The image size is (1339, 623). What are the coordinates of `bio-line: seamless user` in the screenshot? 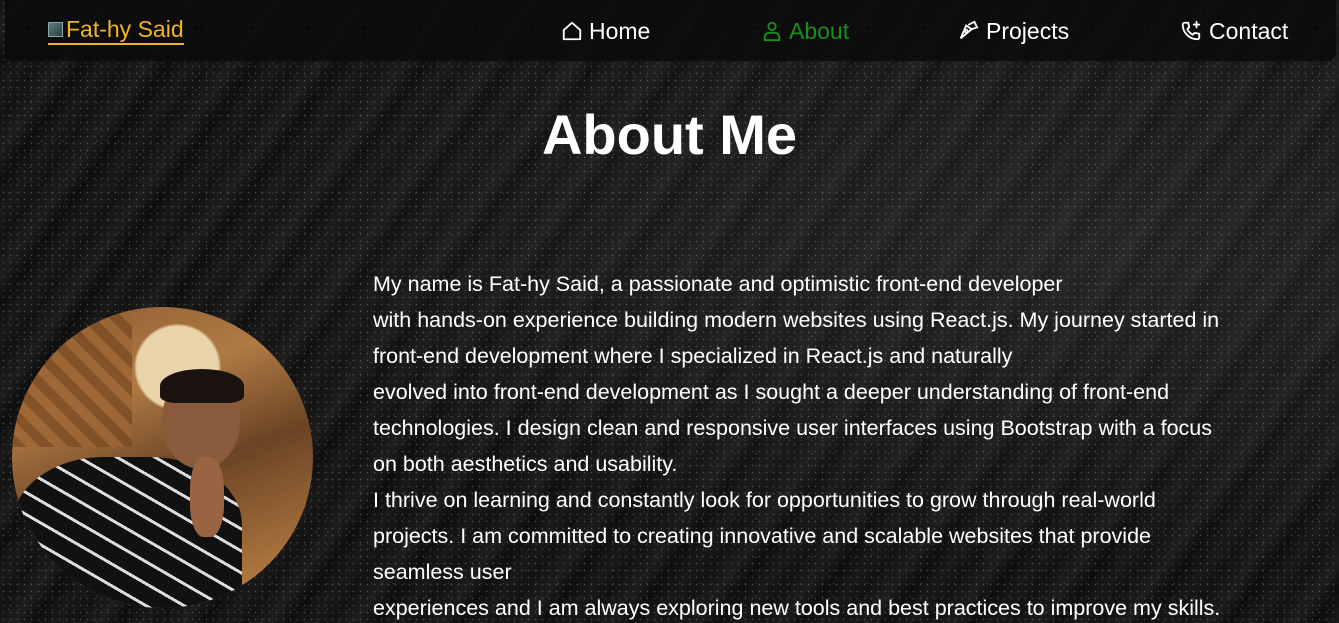 It's located at (442, 572).